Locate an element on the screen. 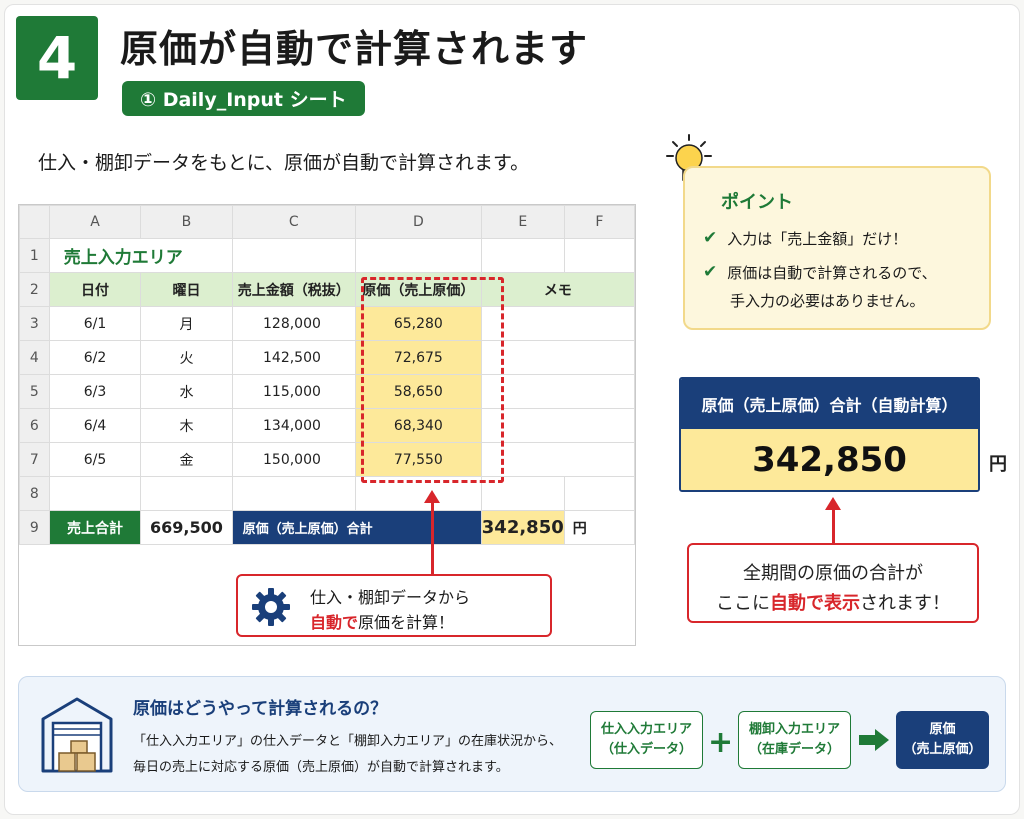 The width and height of the screenshot is (1024, 819). cost-total-card-value: 342,850 is located at coordinates (829, 459).